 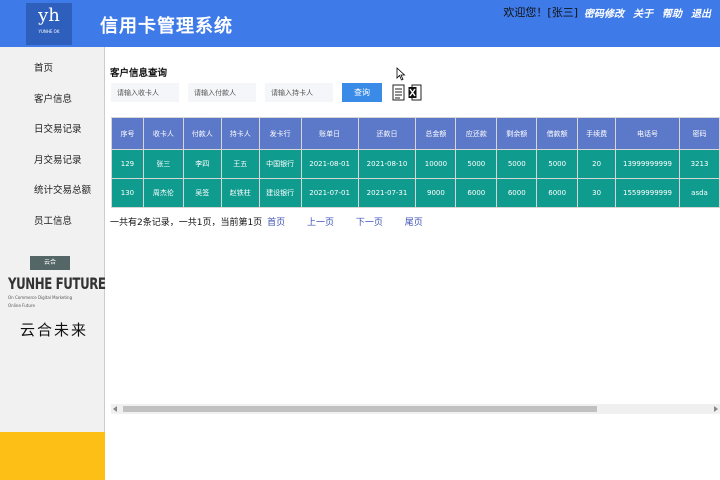 What do you see at coordinates (647, 193) in the screenshot?
I see `table-cell: 15599999999` at bounding box center [647, 193].